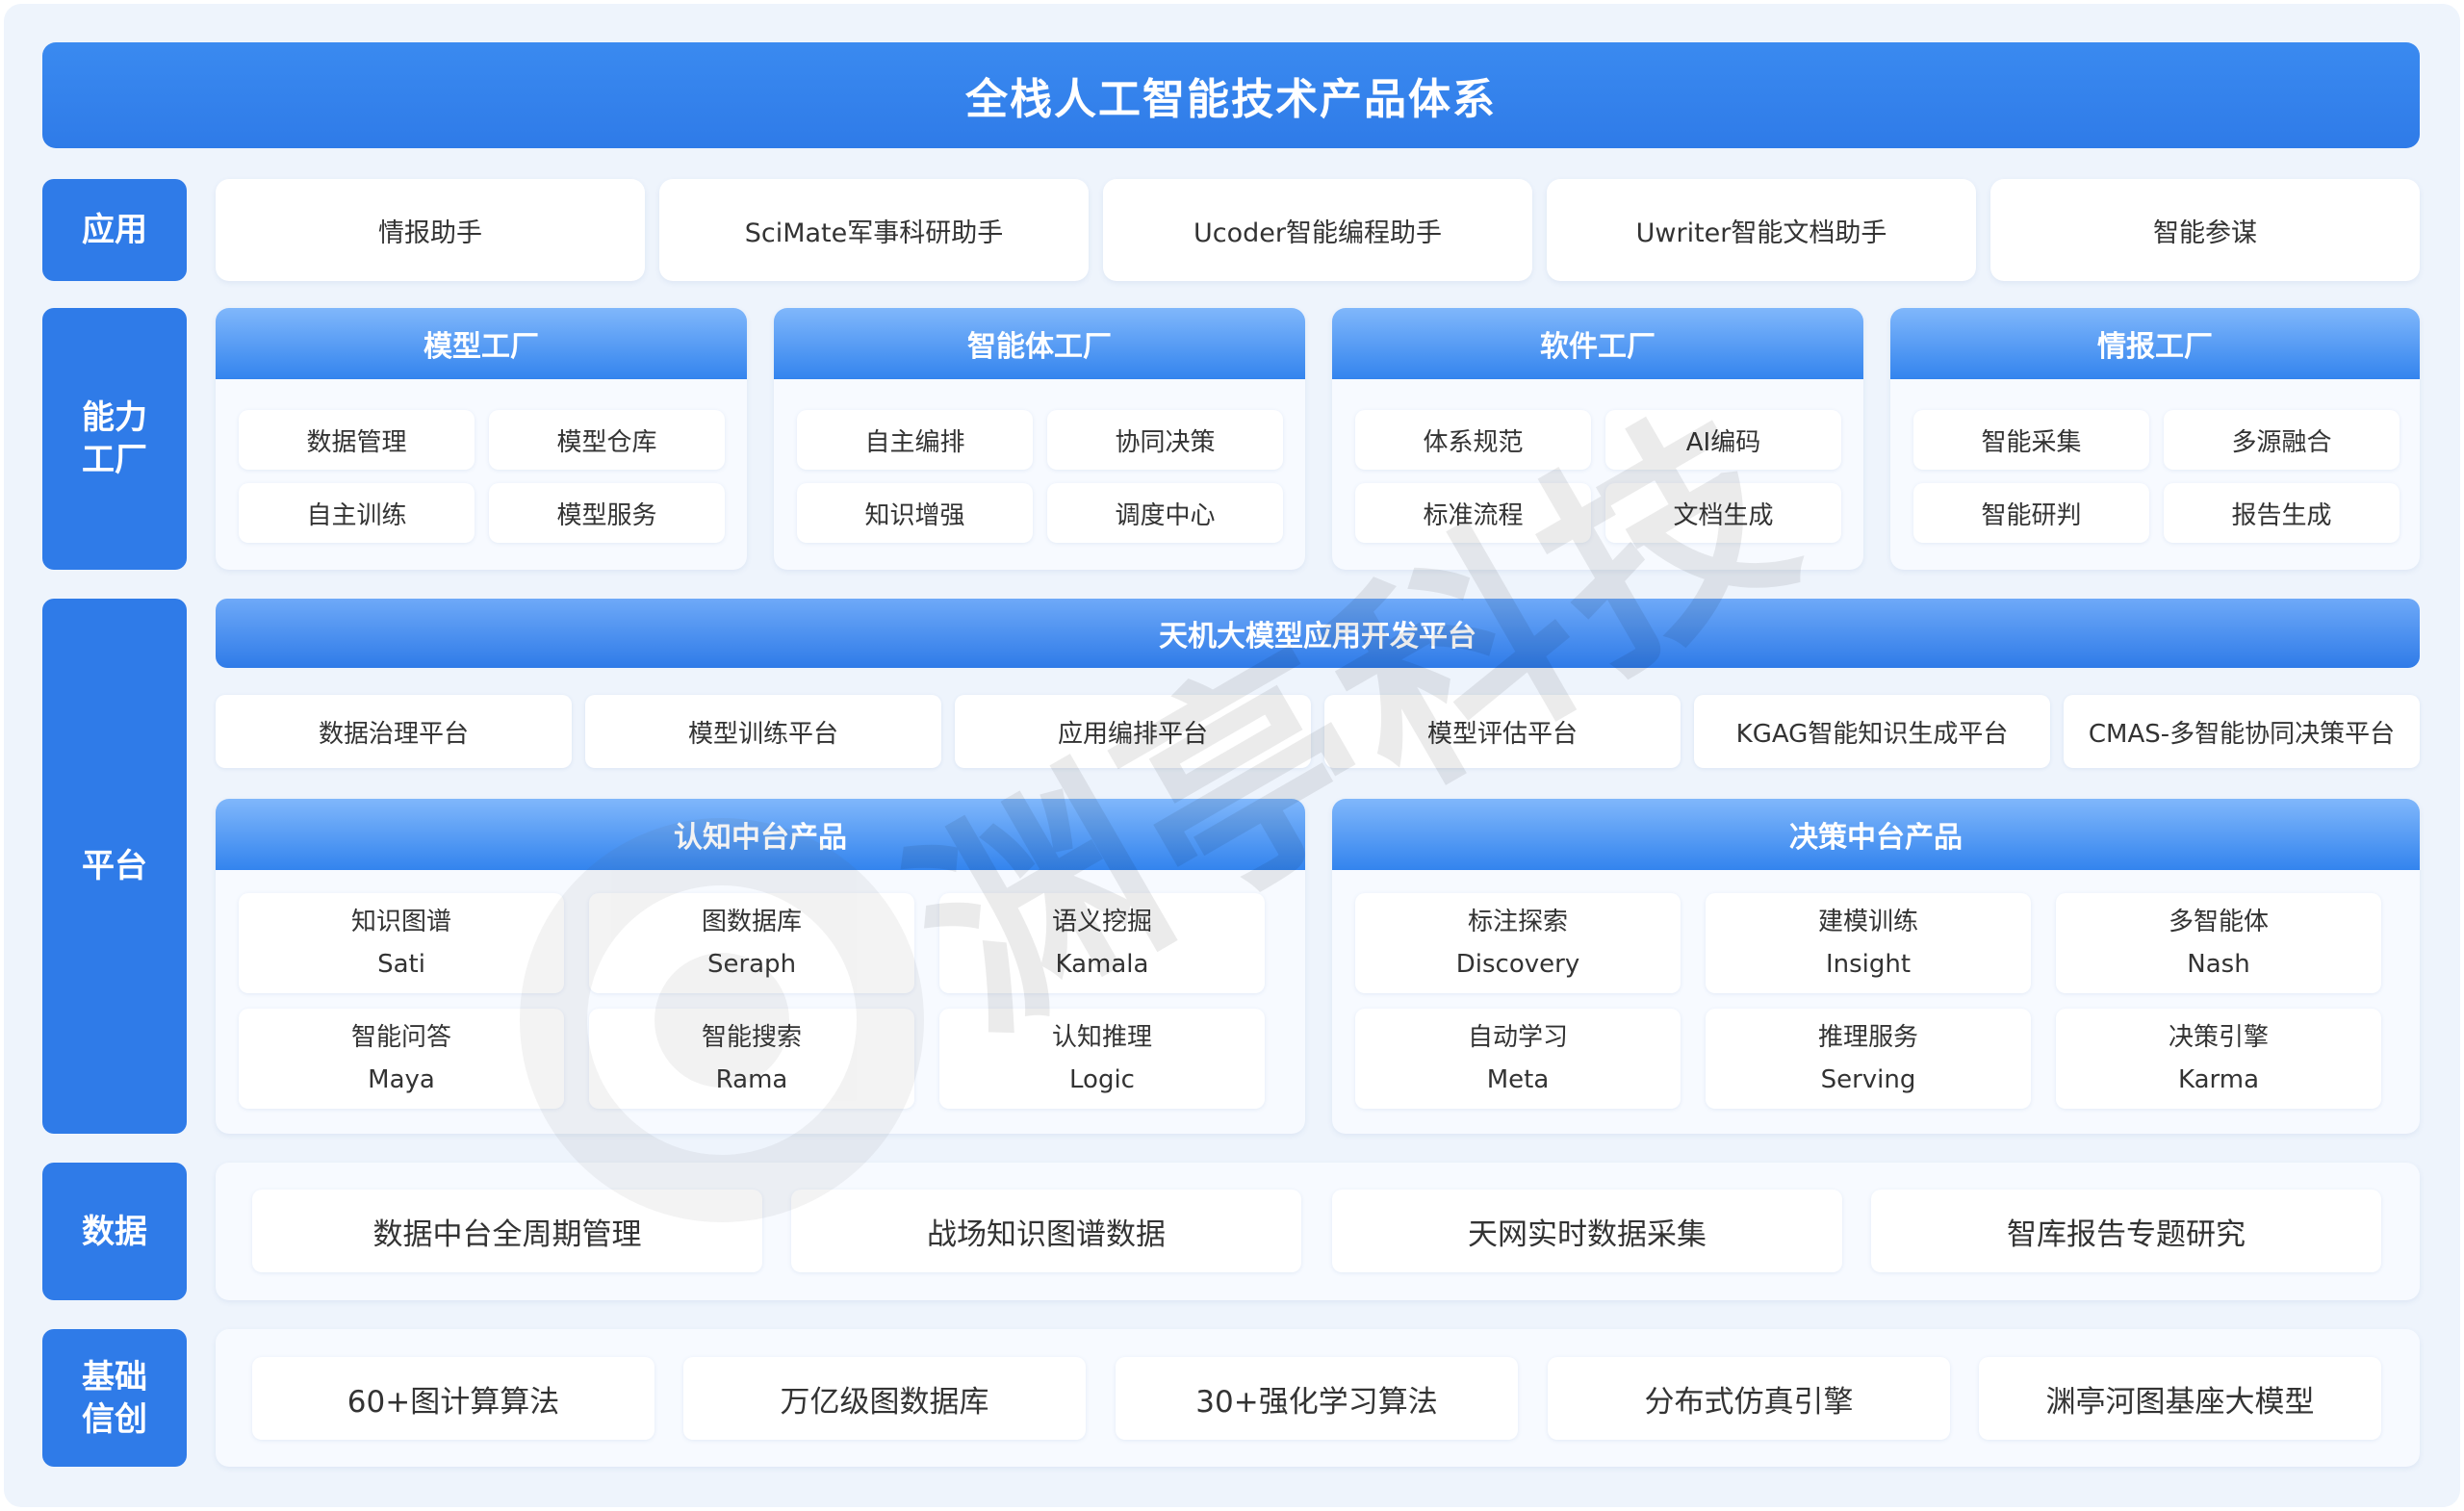 This screenshot has width=2464, height=1511. What do you see at coordinates (1101, 922) in the screenshot?
I see `item-cn: 语义挖掘` at bounding box center [1101, 922].